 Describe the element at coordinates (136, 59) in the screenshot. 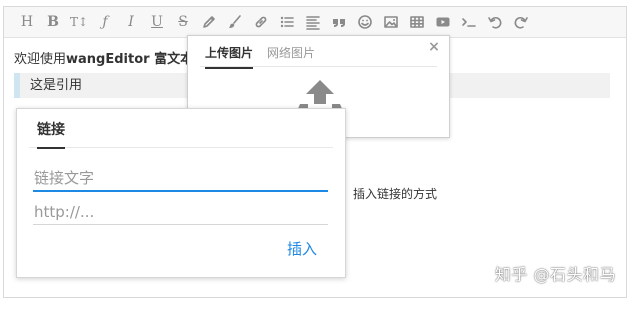

I see `welcome-bold: wangEditor 富文本编` at that location.